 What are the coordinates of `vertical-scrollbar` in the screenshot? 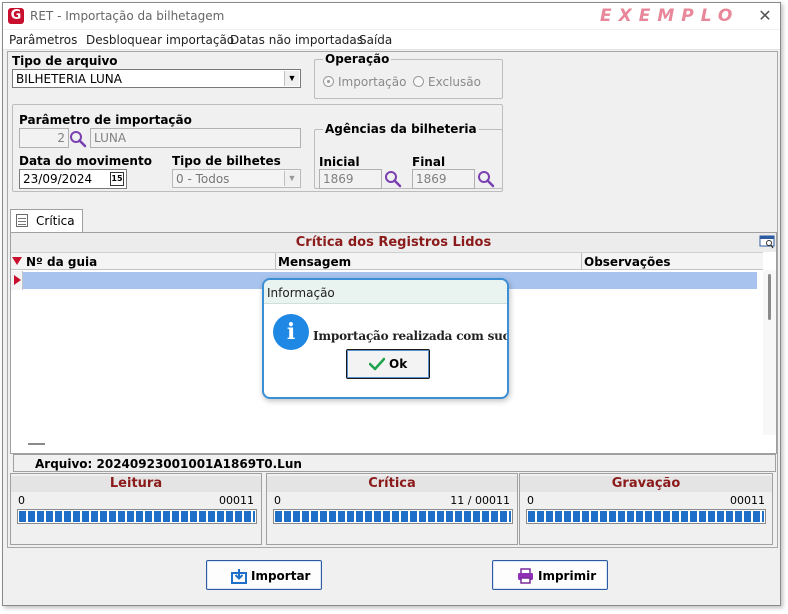 It's located at (769, 352).